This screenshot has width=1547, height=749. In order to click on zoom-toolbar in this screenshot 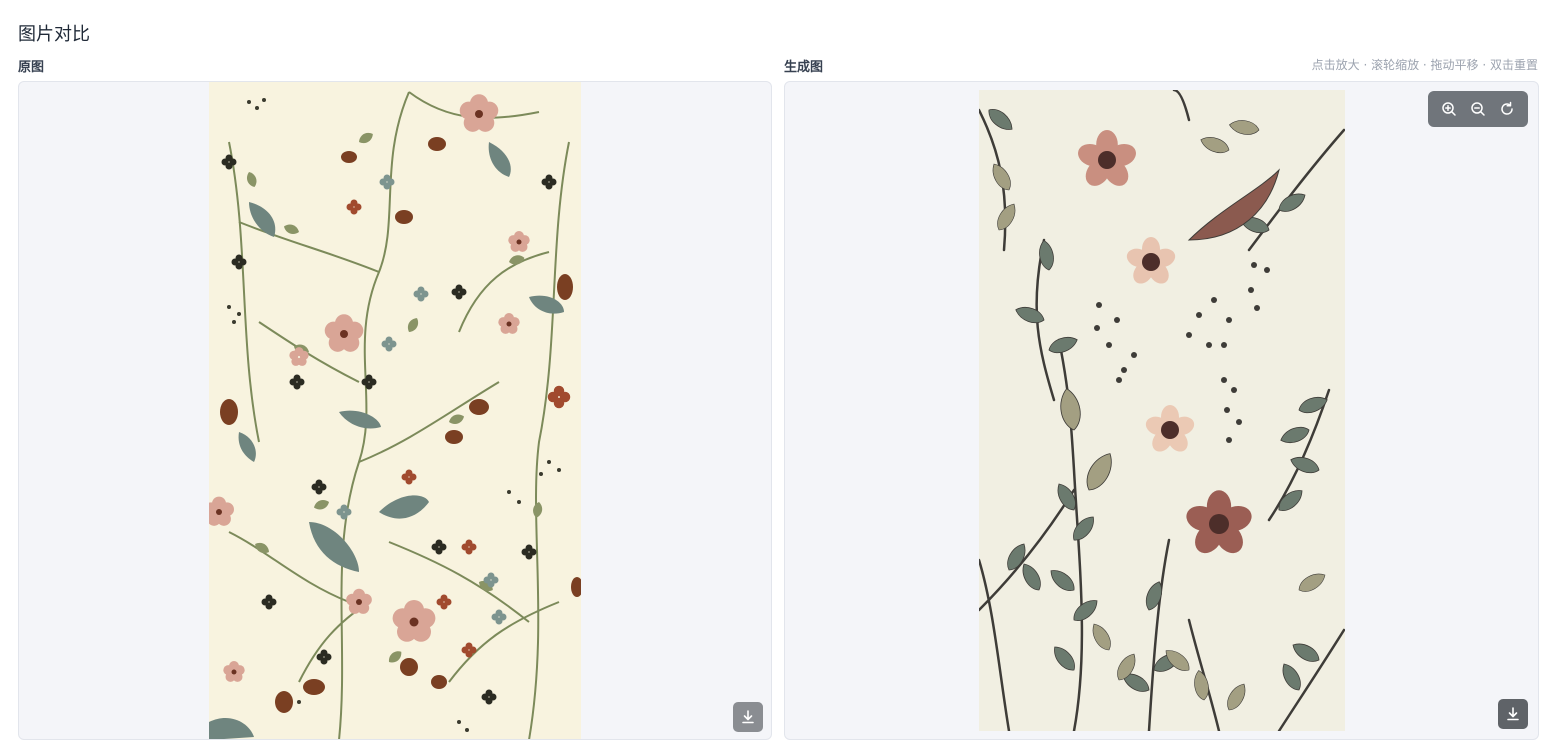, I will do `click(1478, 109)`.